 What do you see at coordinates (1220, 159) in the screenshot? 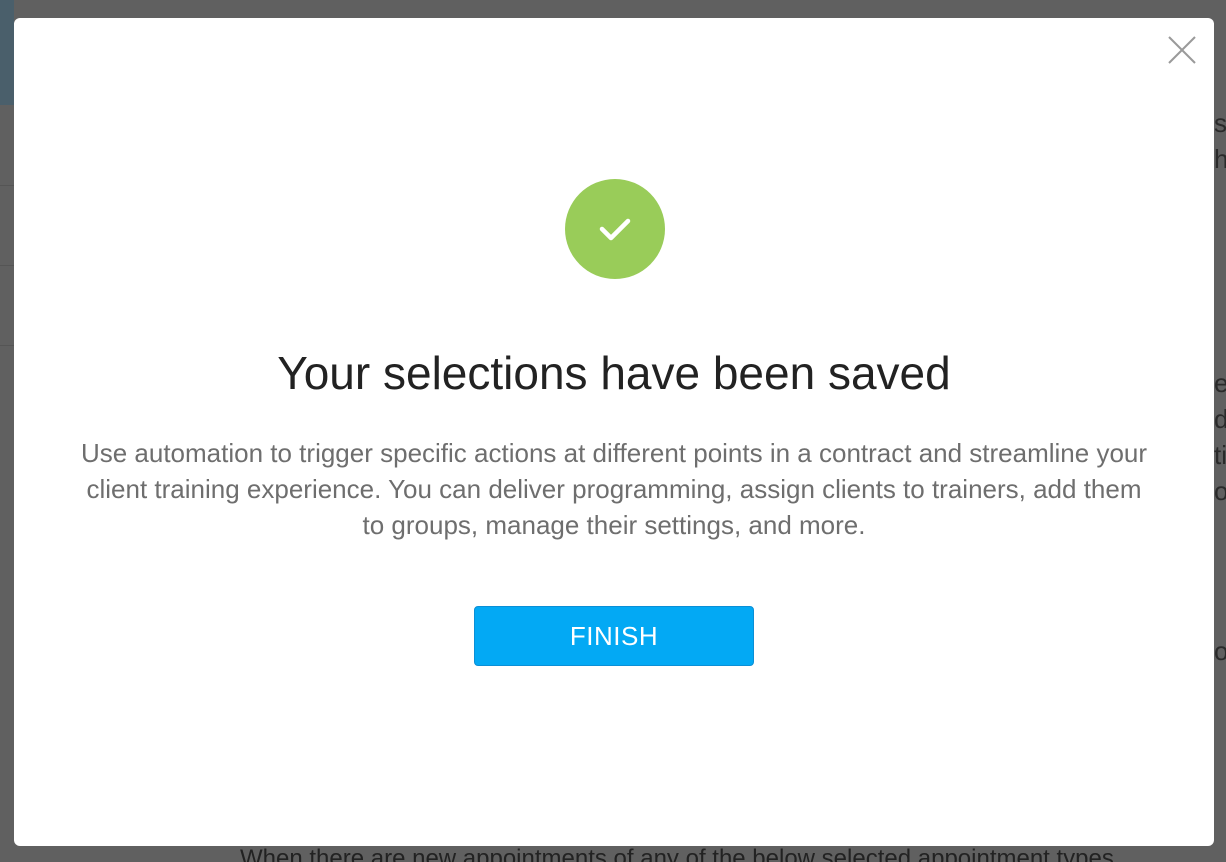
I see `background-text-fragment: h` at bounding box center [1220, 159].